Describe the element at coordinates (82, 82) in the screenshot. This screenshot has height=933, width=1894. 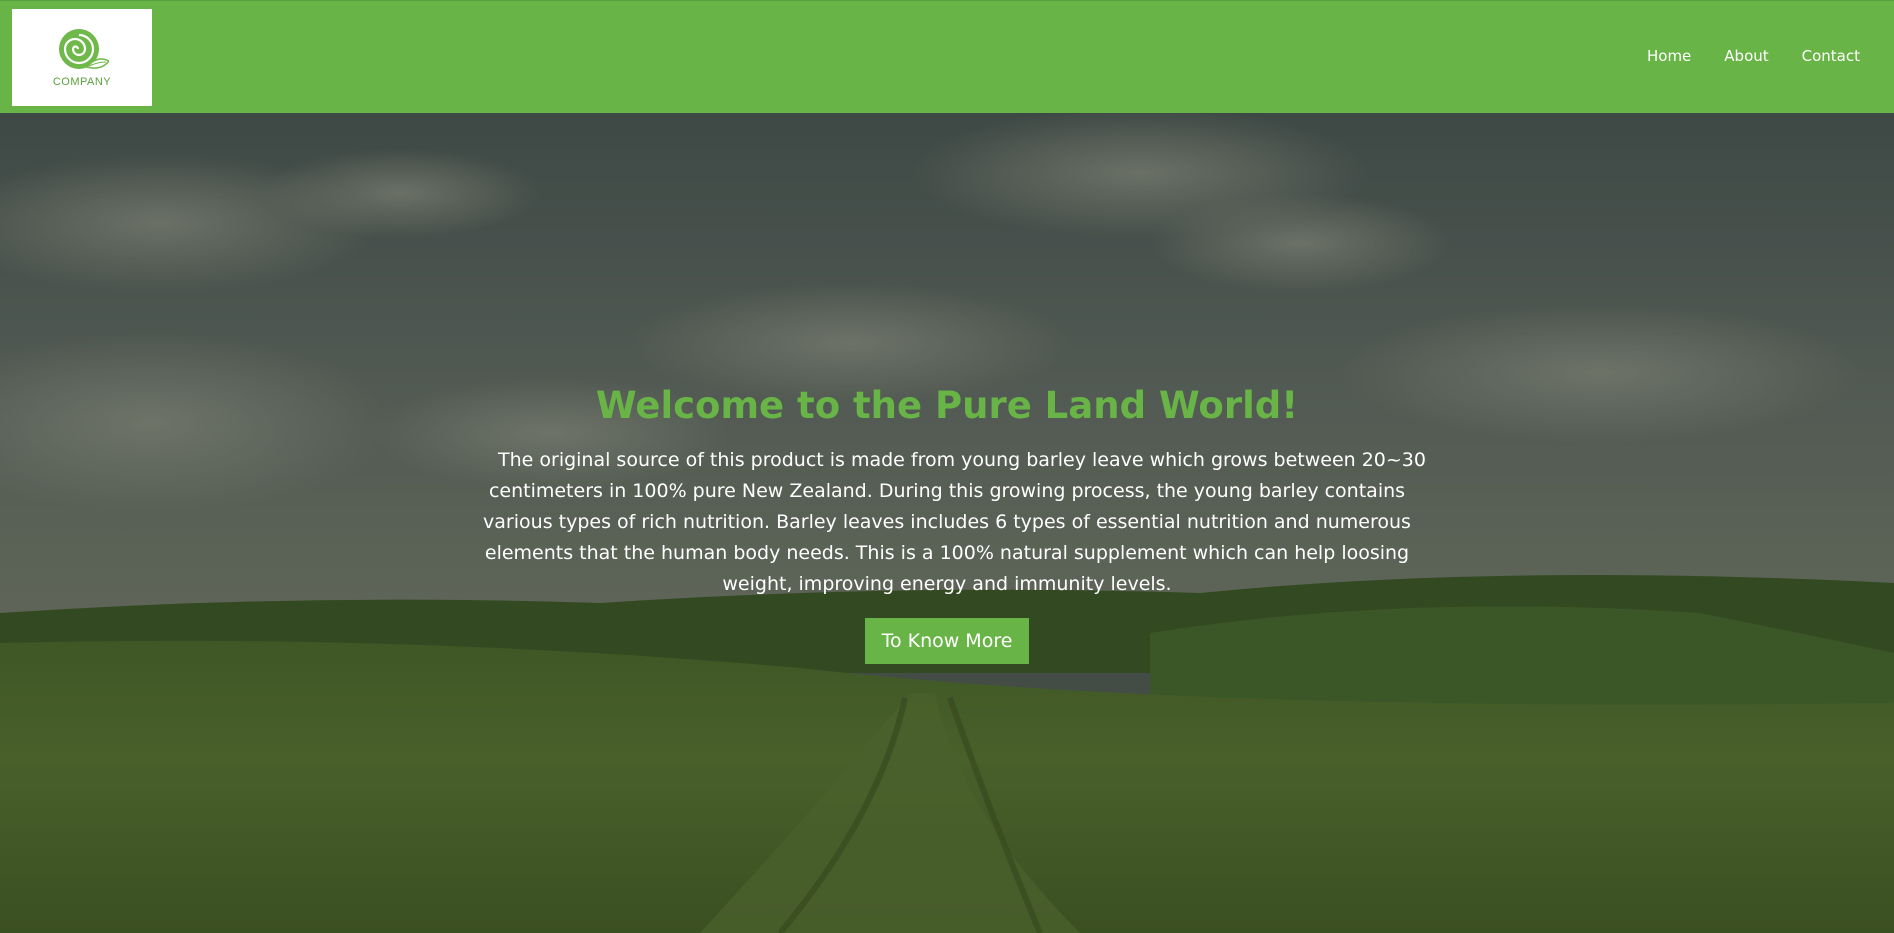
I see `logo-text: COMPANY` at that location.